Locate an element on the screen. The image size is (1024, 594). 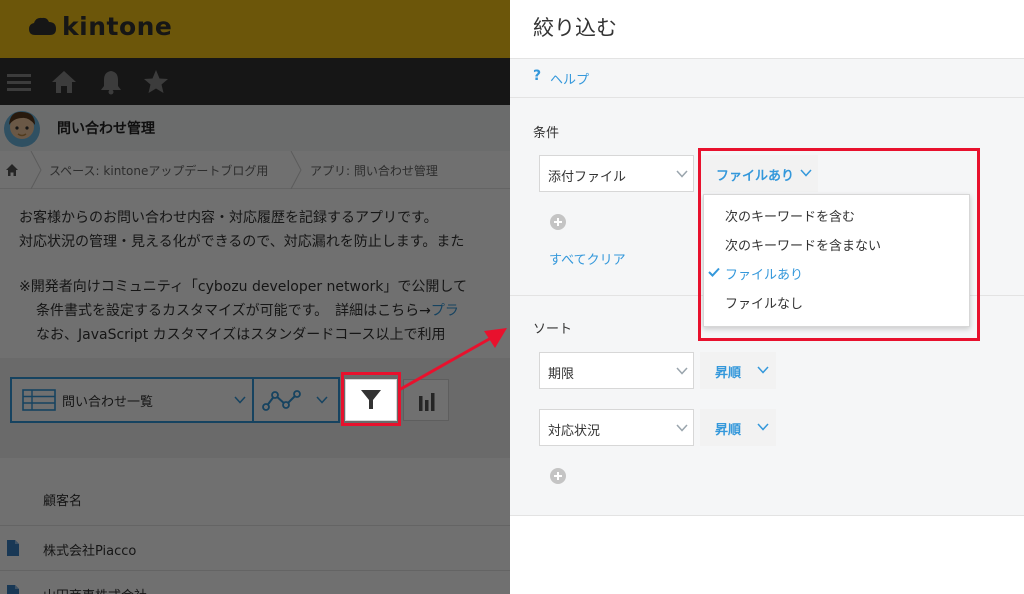
filter-button-highlight is located at coordinates (371, 399).